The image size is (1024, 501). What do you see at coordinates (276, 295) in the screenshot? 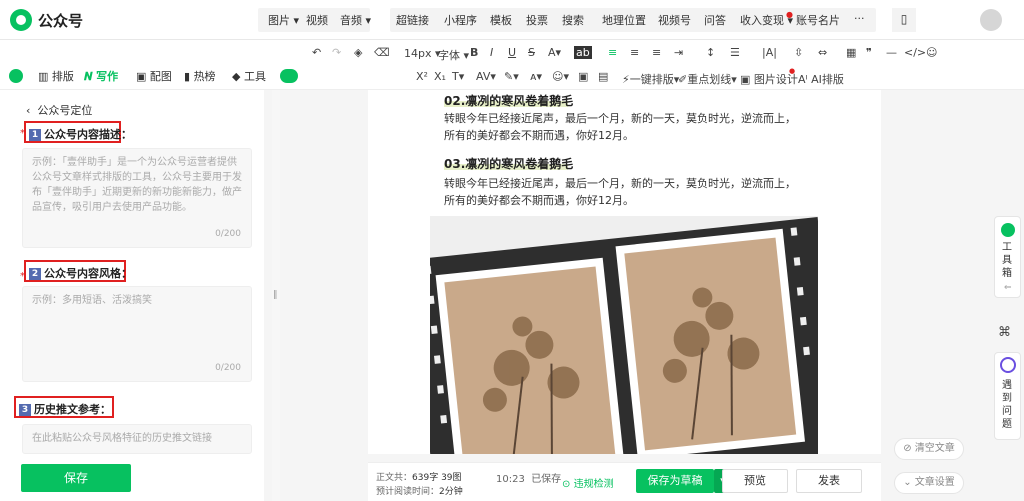
I see `panel-resize-handle: ‖` at bounding box center [276, 295].